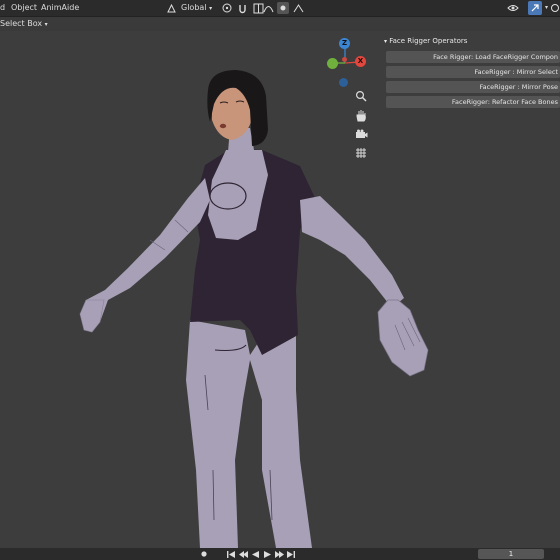 The image size is (560, 560). Describe the element at coordinates (555, 8) in the screenshot. I see `overlays-icon` at that location.